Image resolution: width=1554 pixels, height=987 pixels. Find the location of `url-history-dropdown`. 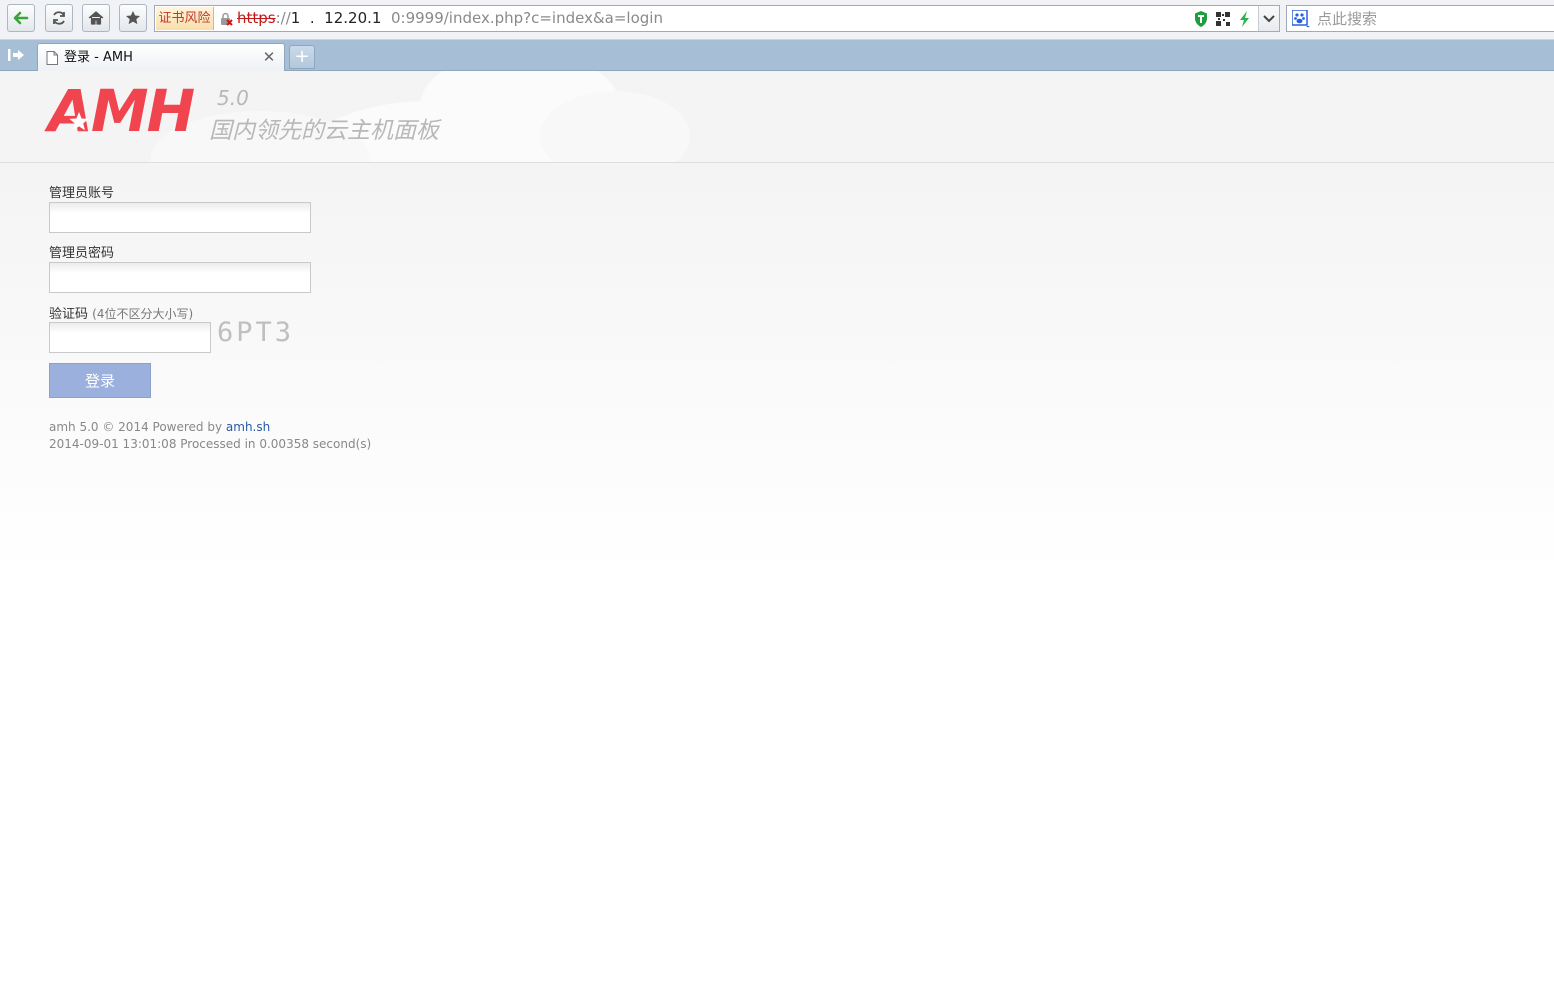

url-history-dropdown is located at coordinates (1268, 18).